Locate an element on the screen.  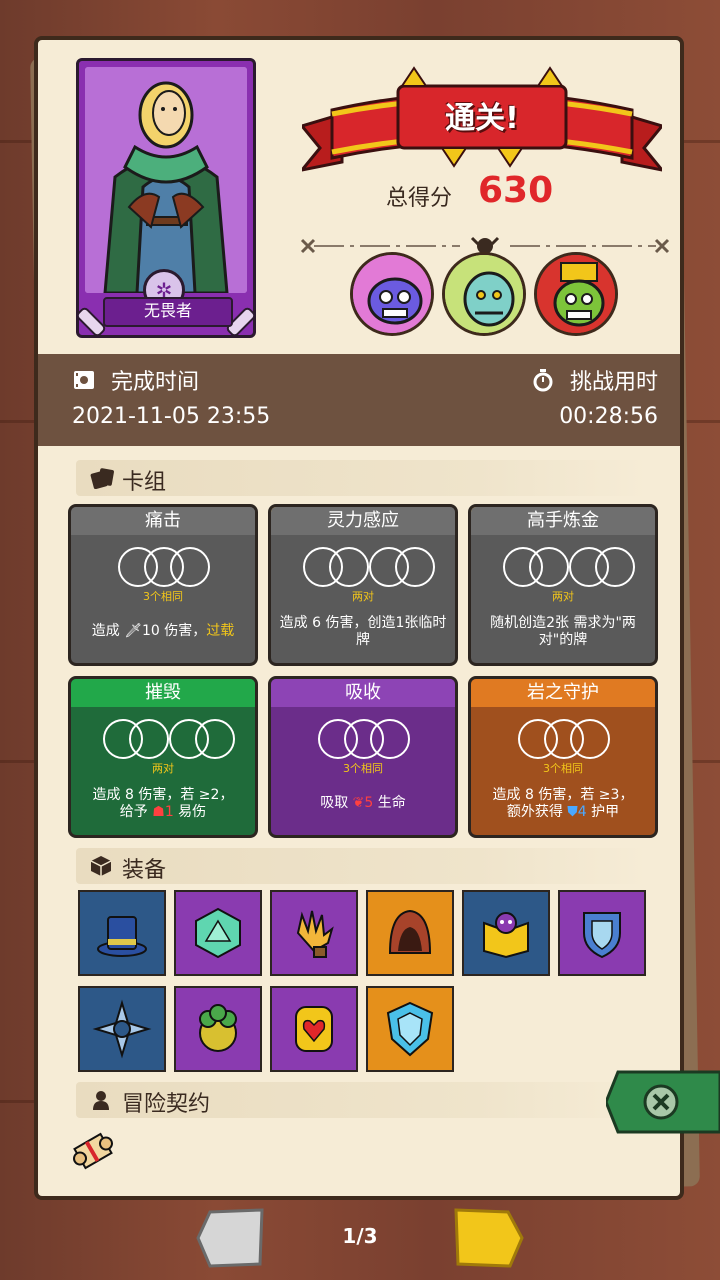
deck-card-1: 痛击 3个相同 造成 🗡10 伤害，过载 is located at coordinates (163, 585).